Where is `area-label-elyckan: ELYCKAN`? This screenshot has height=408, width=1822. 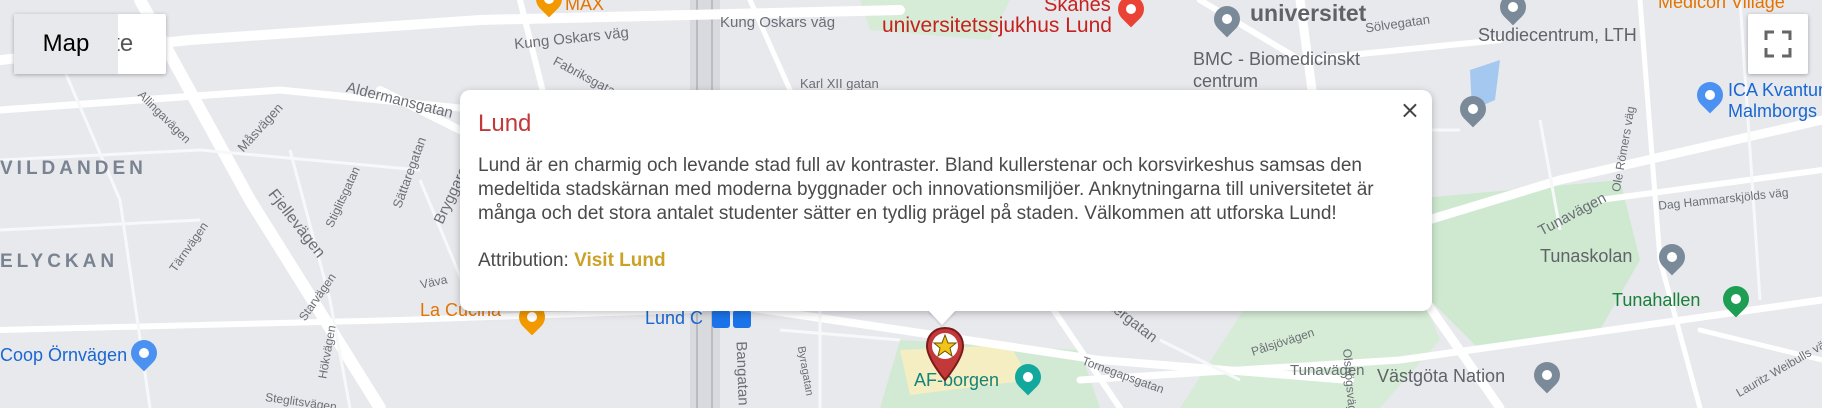
area-label-elyckan: ELYCKAN is located at coordinates (59, 261).